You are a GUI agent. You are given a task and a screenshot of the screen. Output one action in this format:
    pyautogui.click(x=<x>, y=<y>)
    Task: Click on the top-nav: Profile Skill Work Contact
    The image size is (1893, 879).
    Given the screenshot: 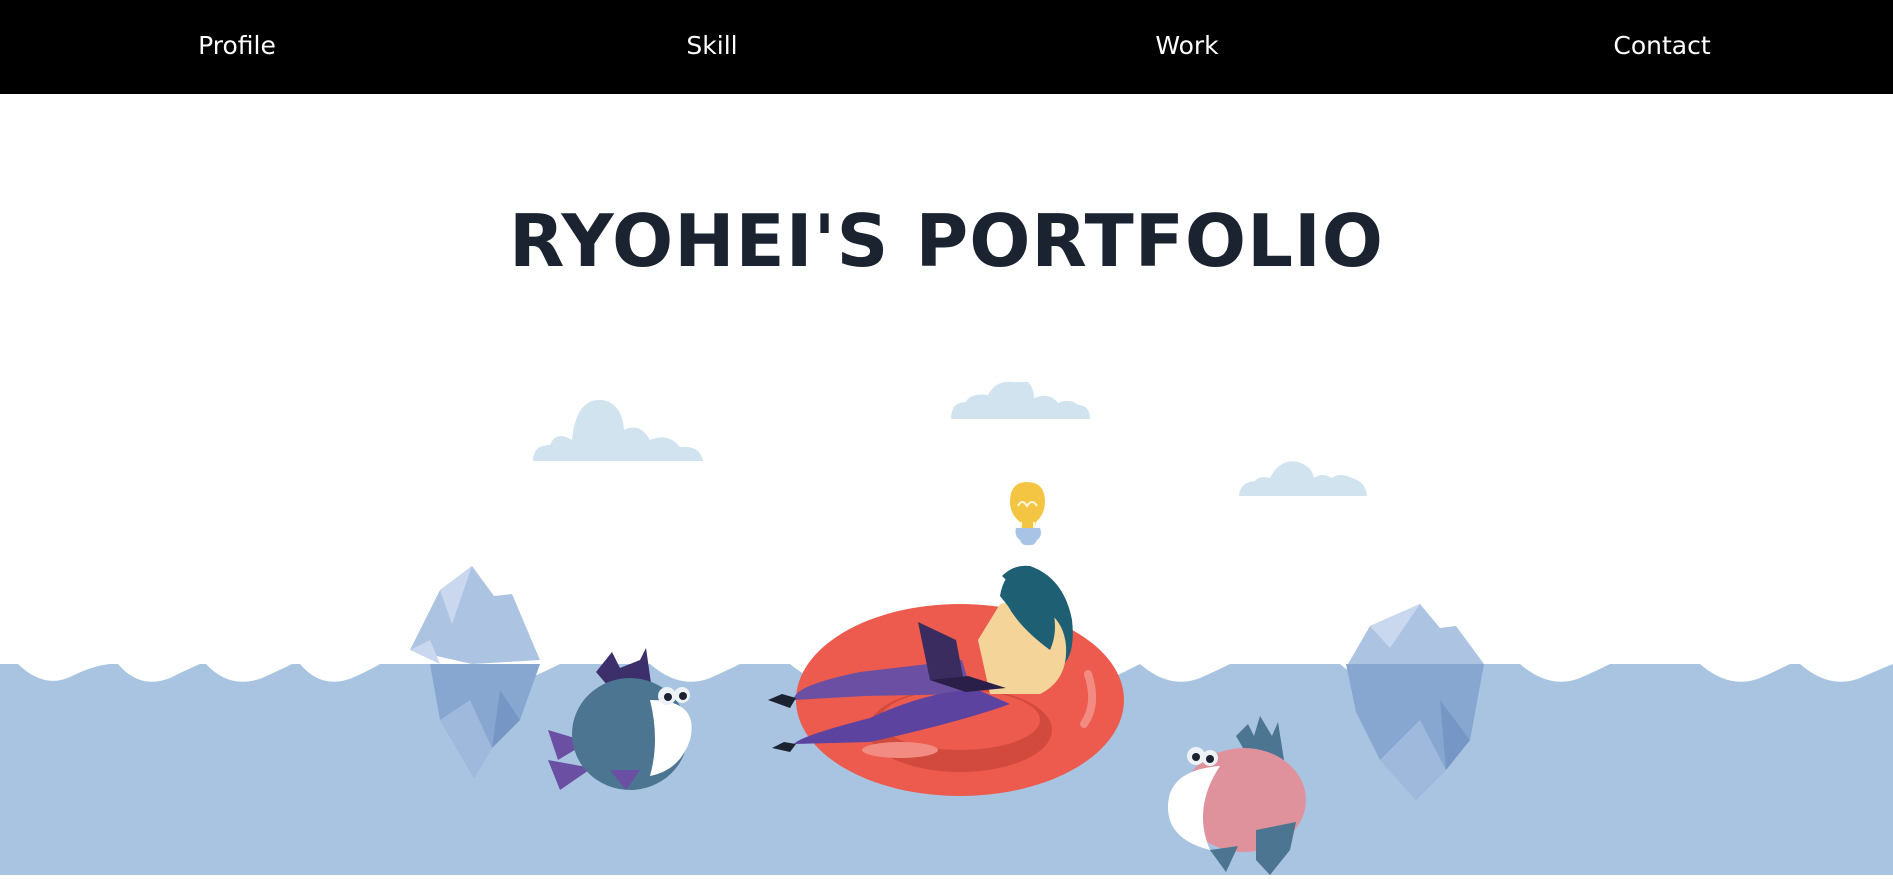 What is the action you would take?
    pyautogui.click(x=946, y=47)
    